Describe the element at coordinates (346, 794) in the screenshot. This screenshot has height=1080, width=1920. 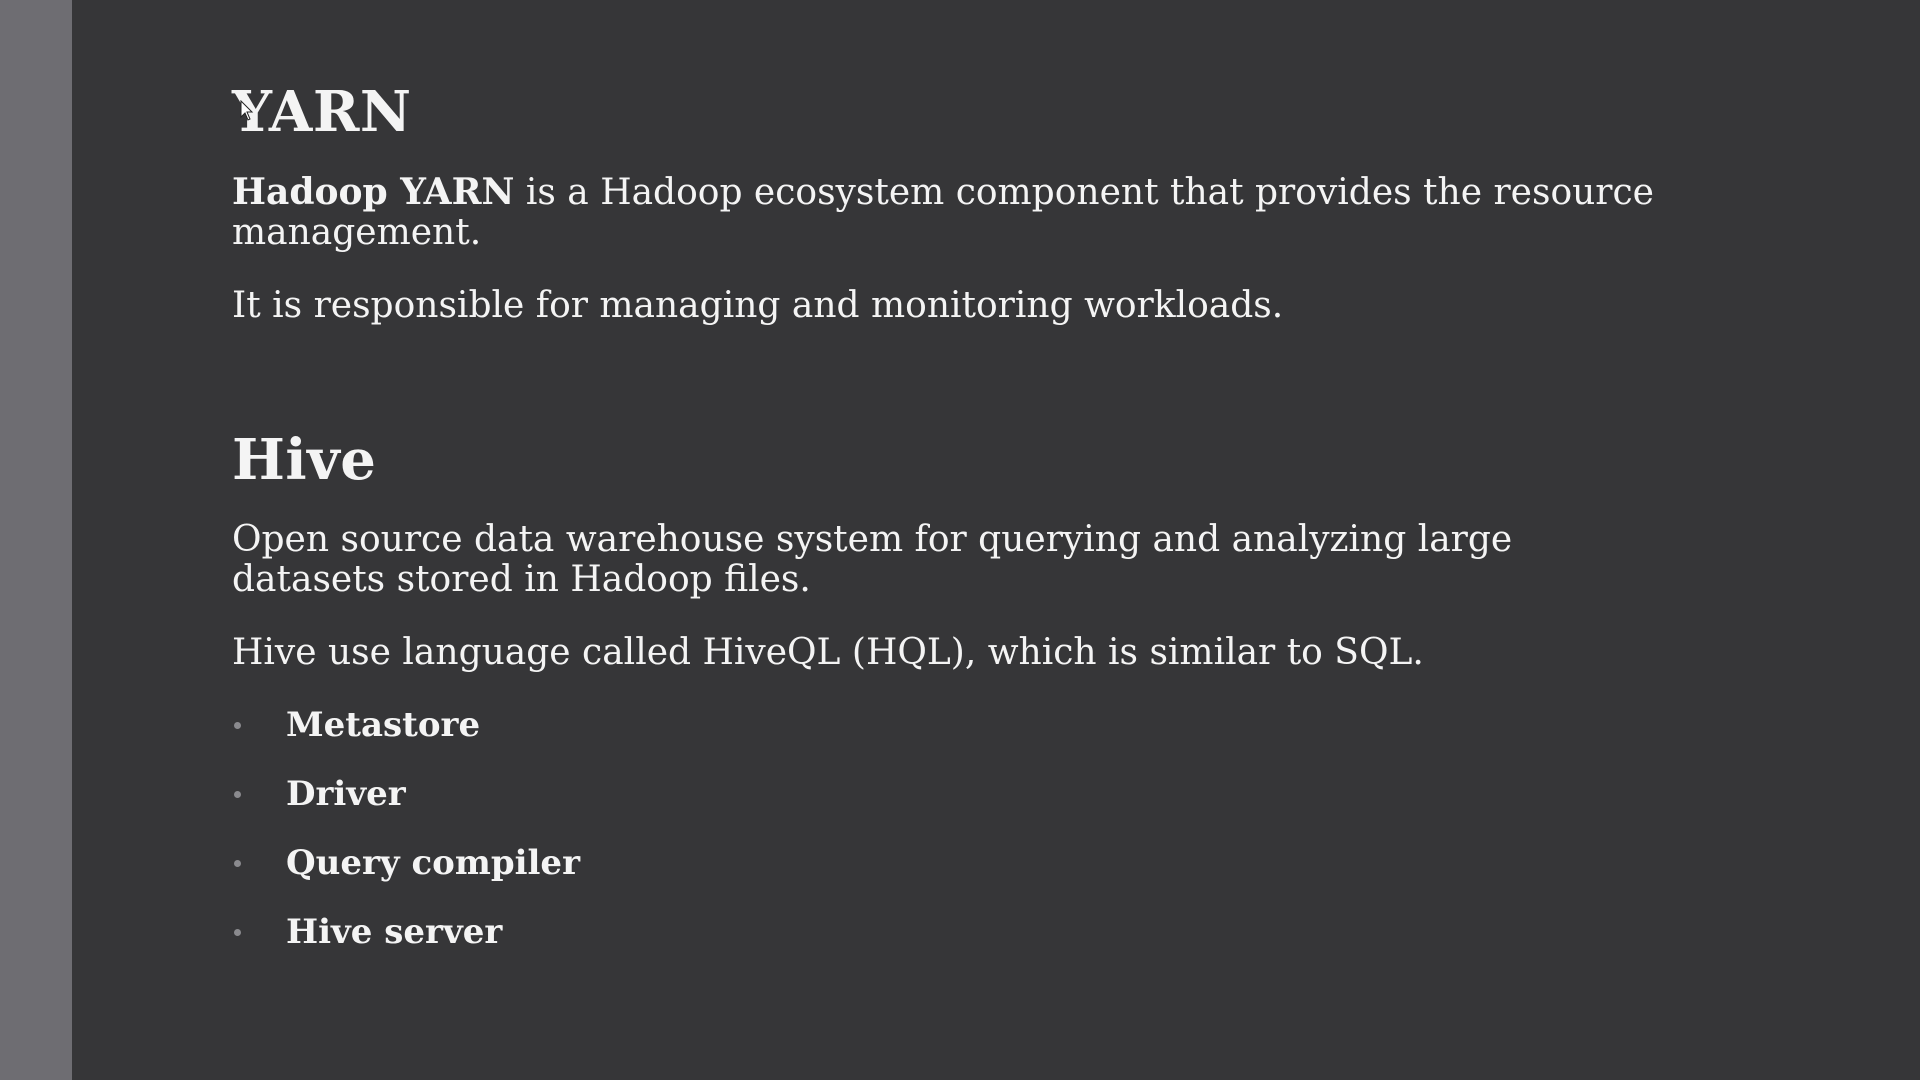
I see `list-item-label: Driver` at that location.